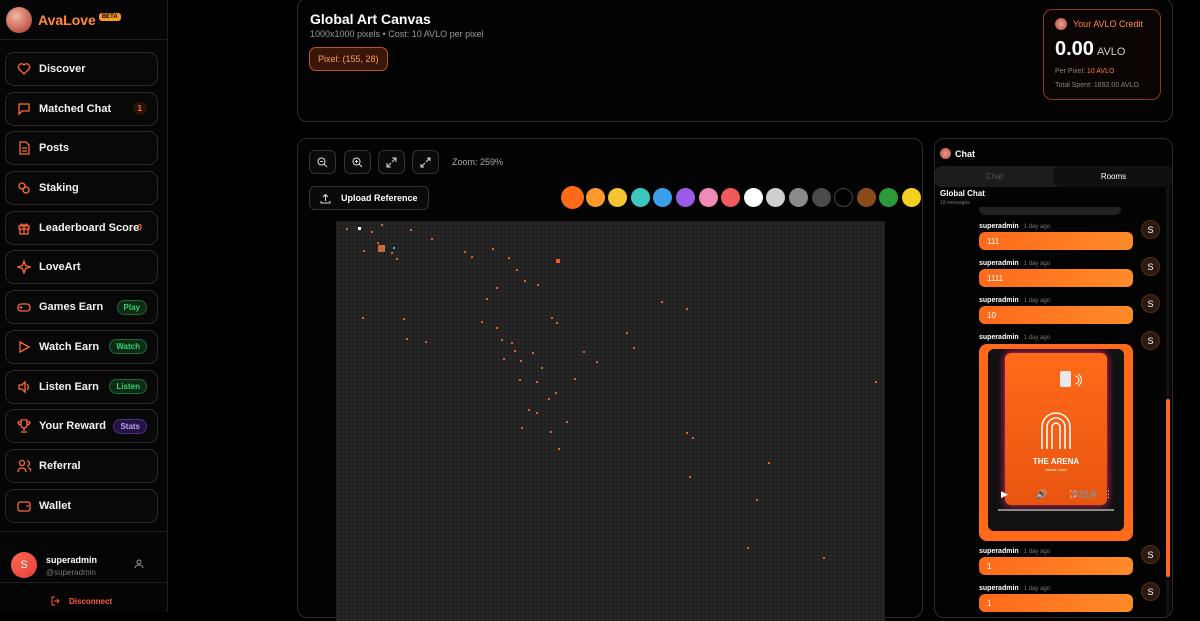  I want to click on zoom-out-icon, so click(322, 162).